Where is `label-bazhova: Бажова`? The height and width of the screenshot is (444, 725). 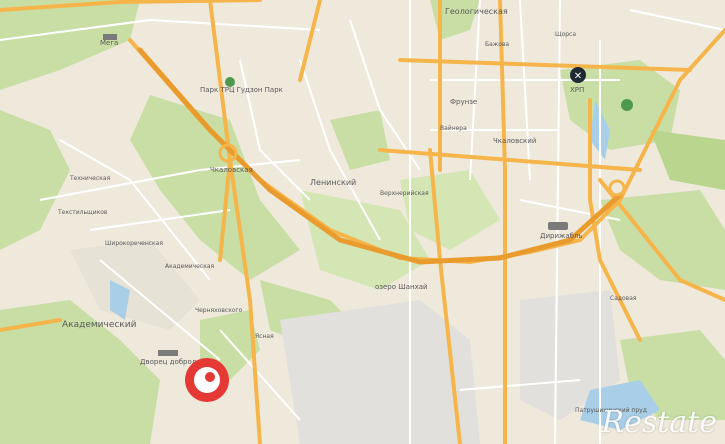 label-bazhova: Бажова is located at coordinates (497, 44).